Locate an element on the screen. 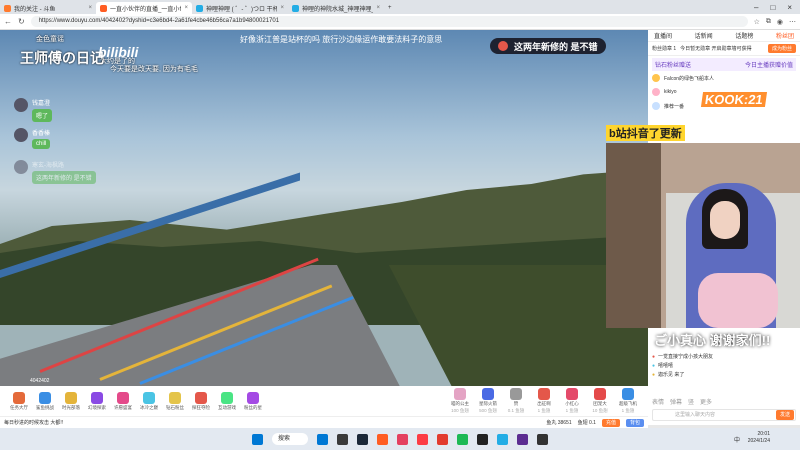 This screenshot has width=800, height=450. close-icon: × is located at coordinates (789, 7).